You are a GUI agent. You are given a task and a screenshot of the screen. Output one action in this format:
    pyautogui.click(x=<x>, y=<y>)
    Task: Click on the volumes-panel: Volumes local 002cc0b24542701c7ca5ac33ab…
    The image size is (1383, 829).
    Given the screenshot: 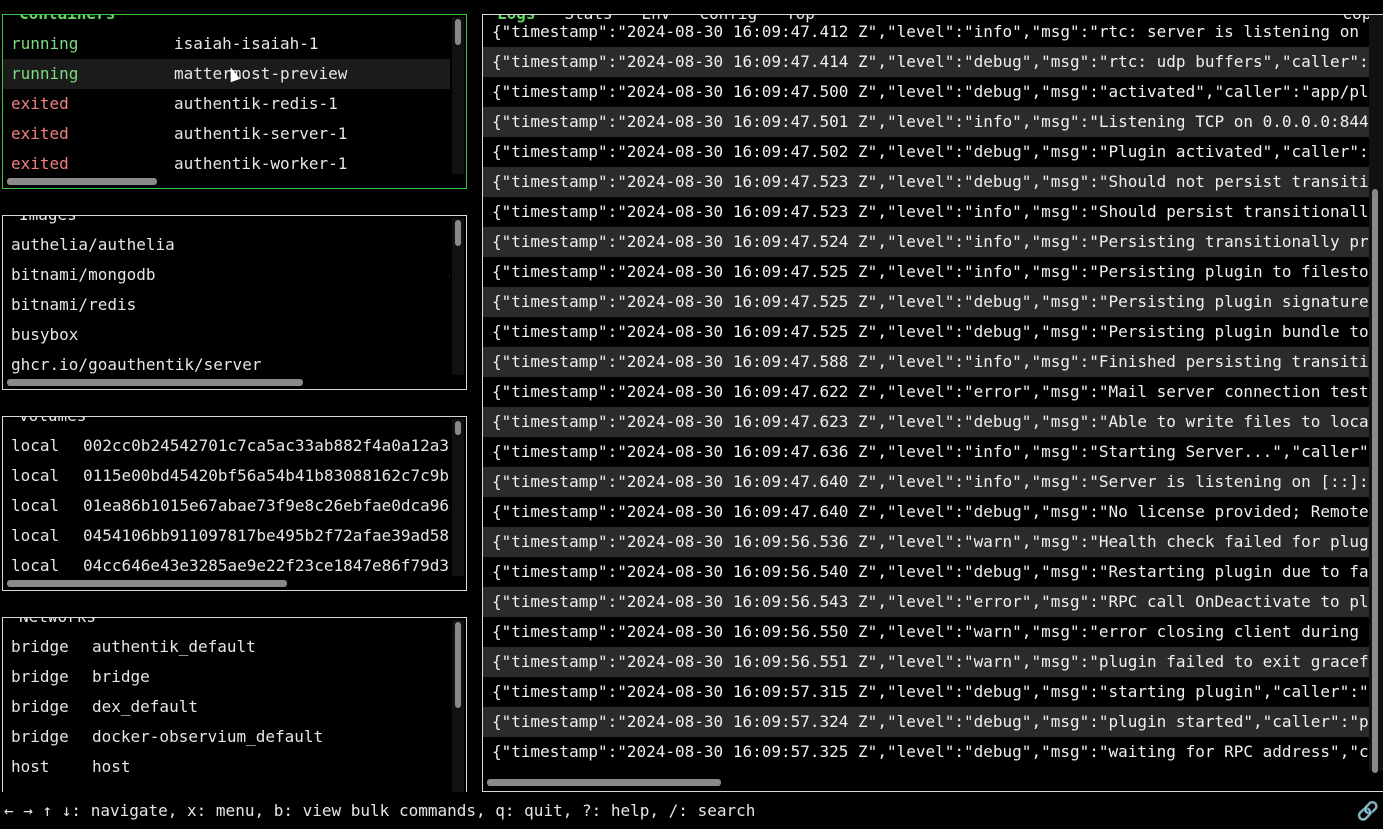 What is the action you would take?
    pyautogui.click(x=234, y=503)
    